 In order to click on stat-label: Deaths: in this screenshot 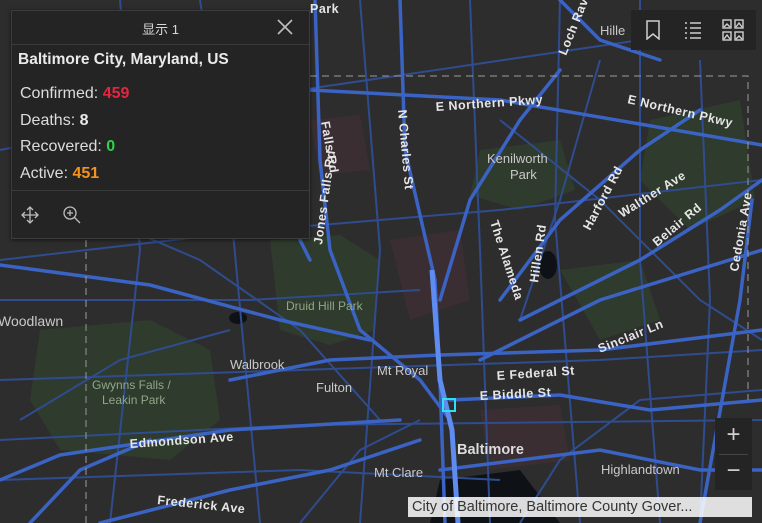, I will do `click(48, 120)`.